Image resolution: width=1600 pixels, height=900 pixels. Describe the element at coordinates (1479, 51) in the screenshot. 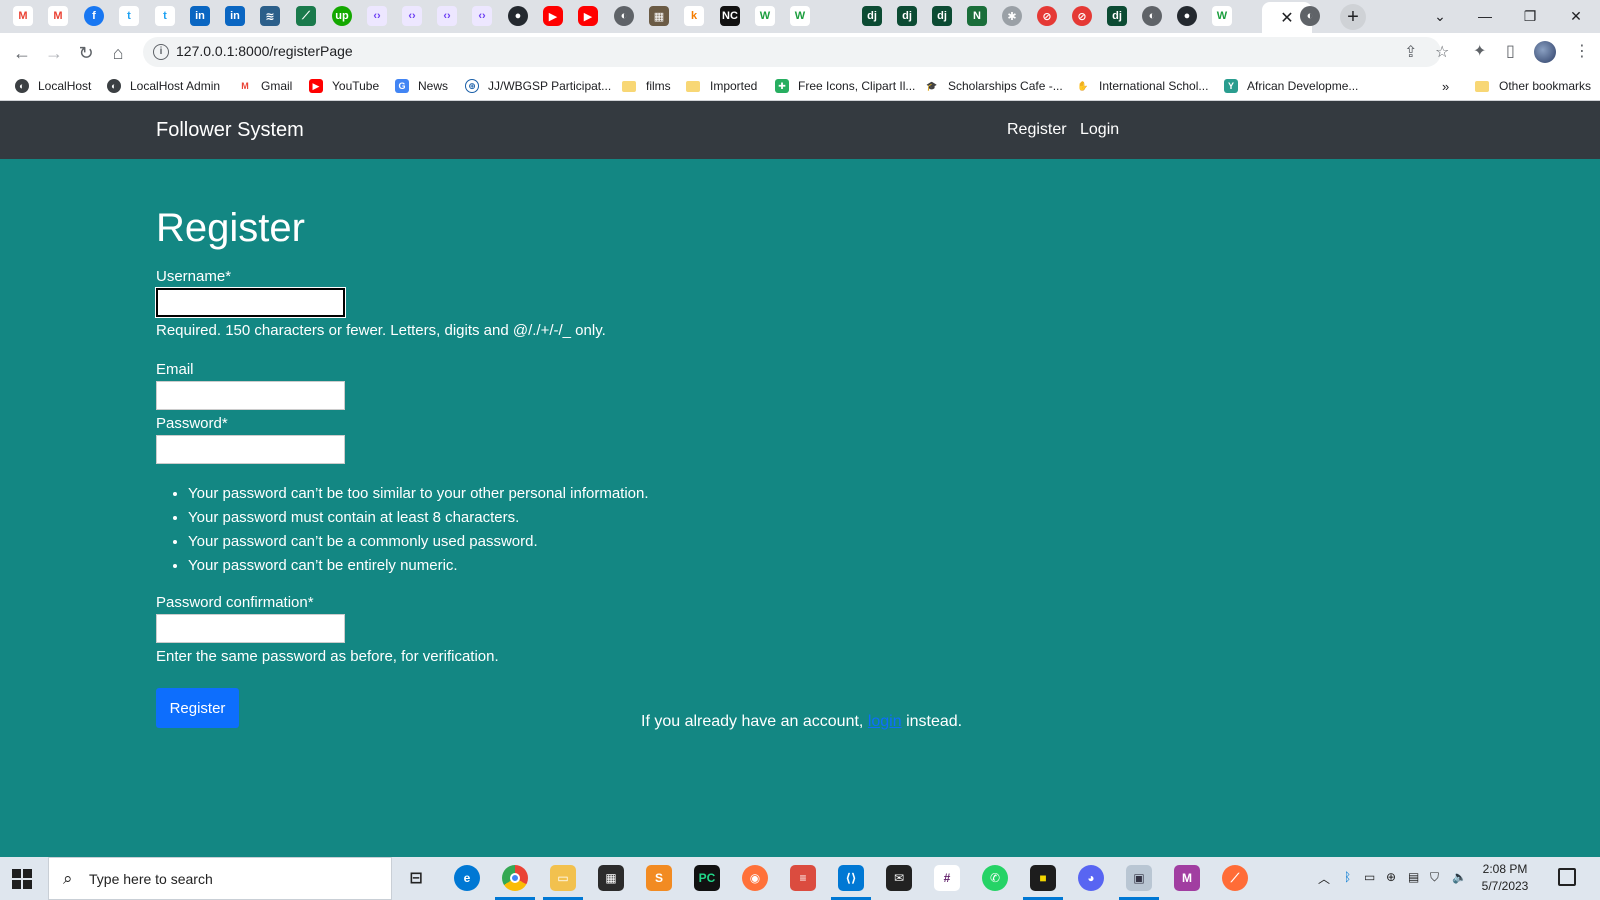

I see `extensions-icon: ✦` at that location.